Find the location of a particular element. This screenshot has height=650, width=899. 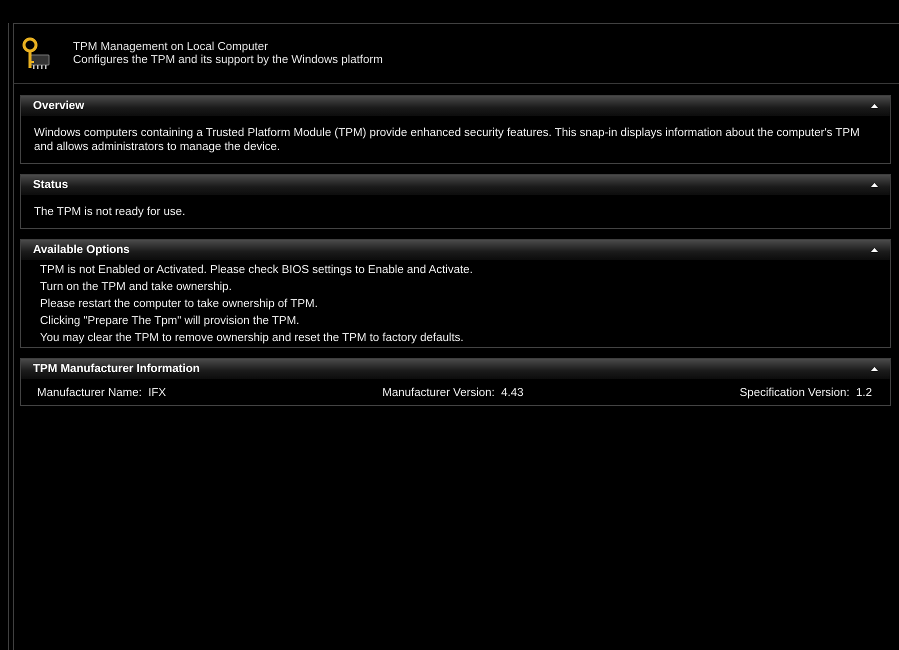

option-text: TPM is not Enabled or Activated. Please check BIOS settings to Enable and Activate. is located at coordinates (257, 270).